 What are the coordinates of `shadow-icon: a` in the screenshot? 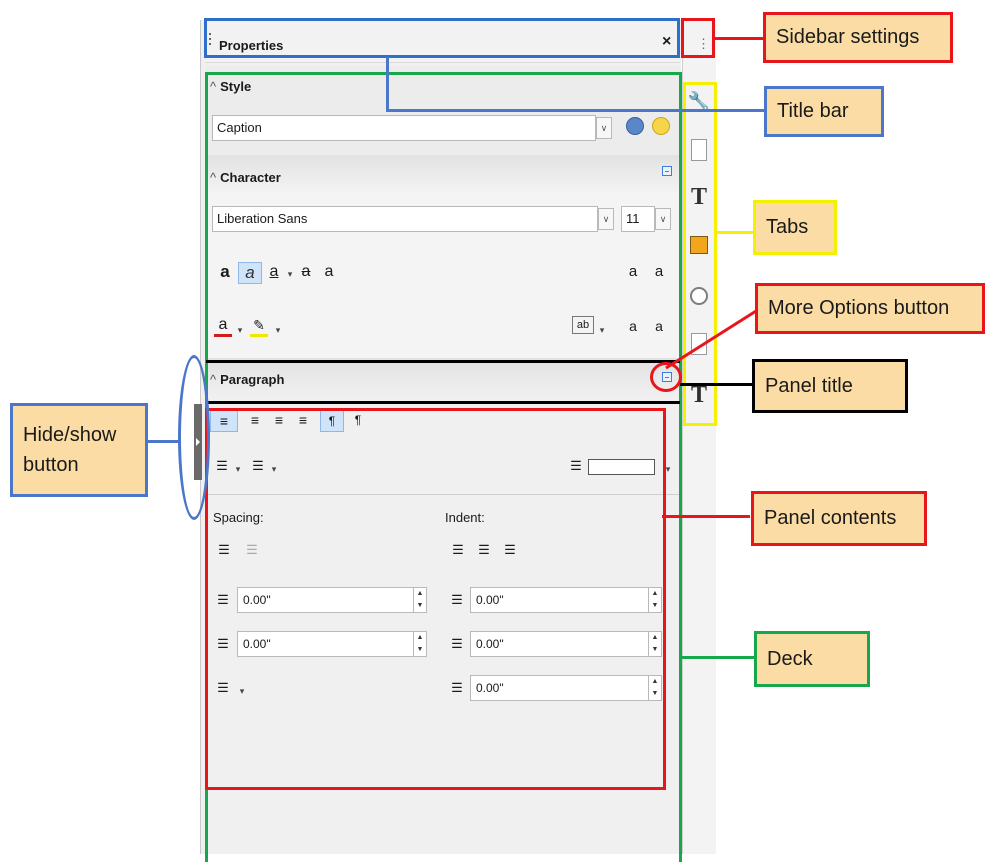 It's located at (329, 273).